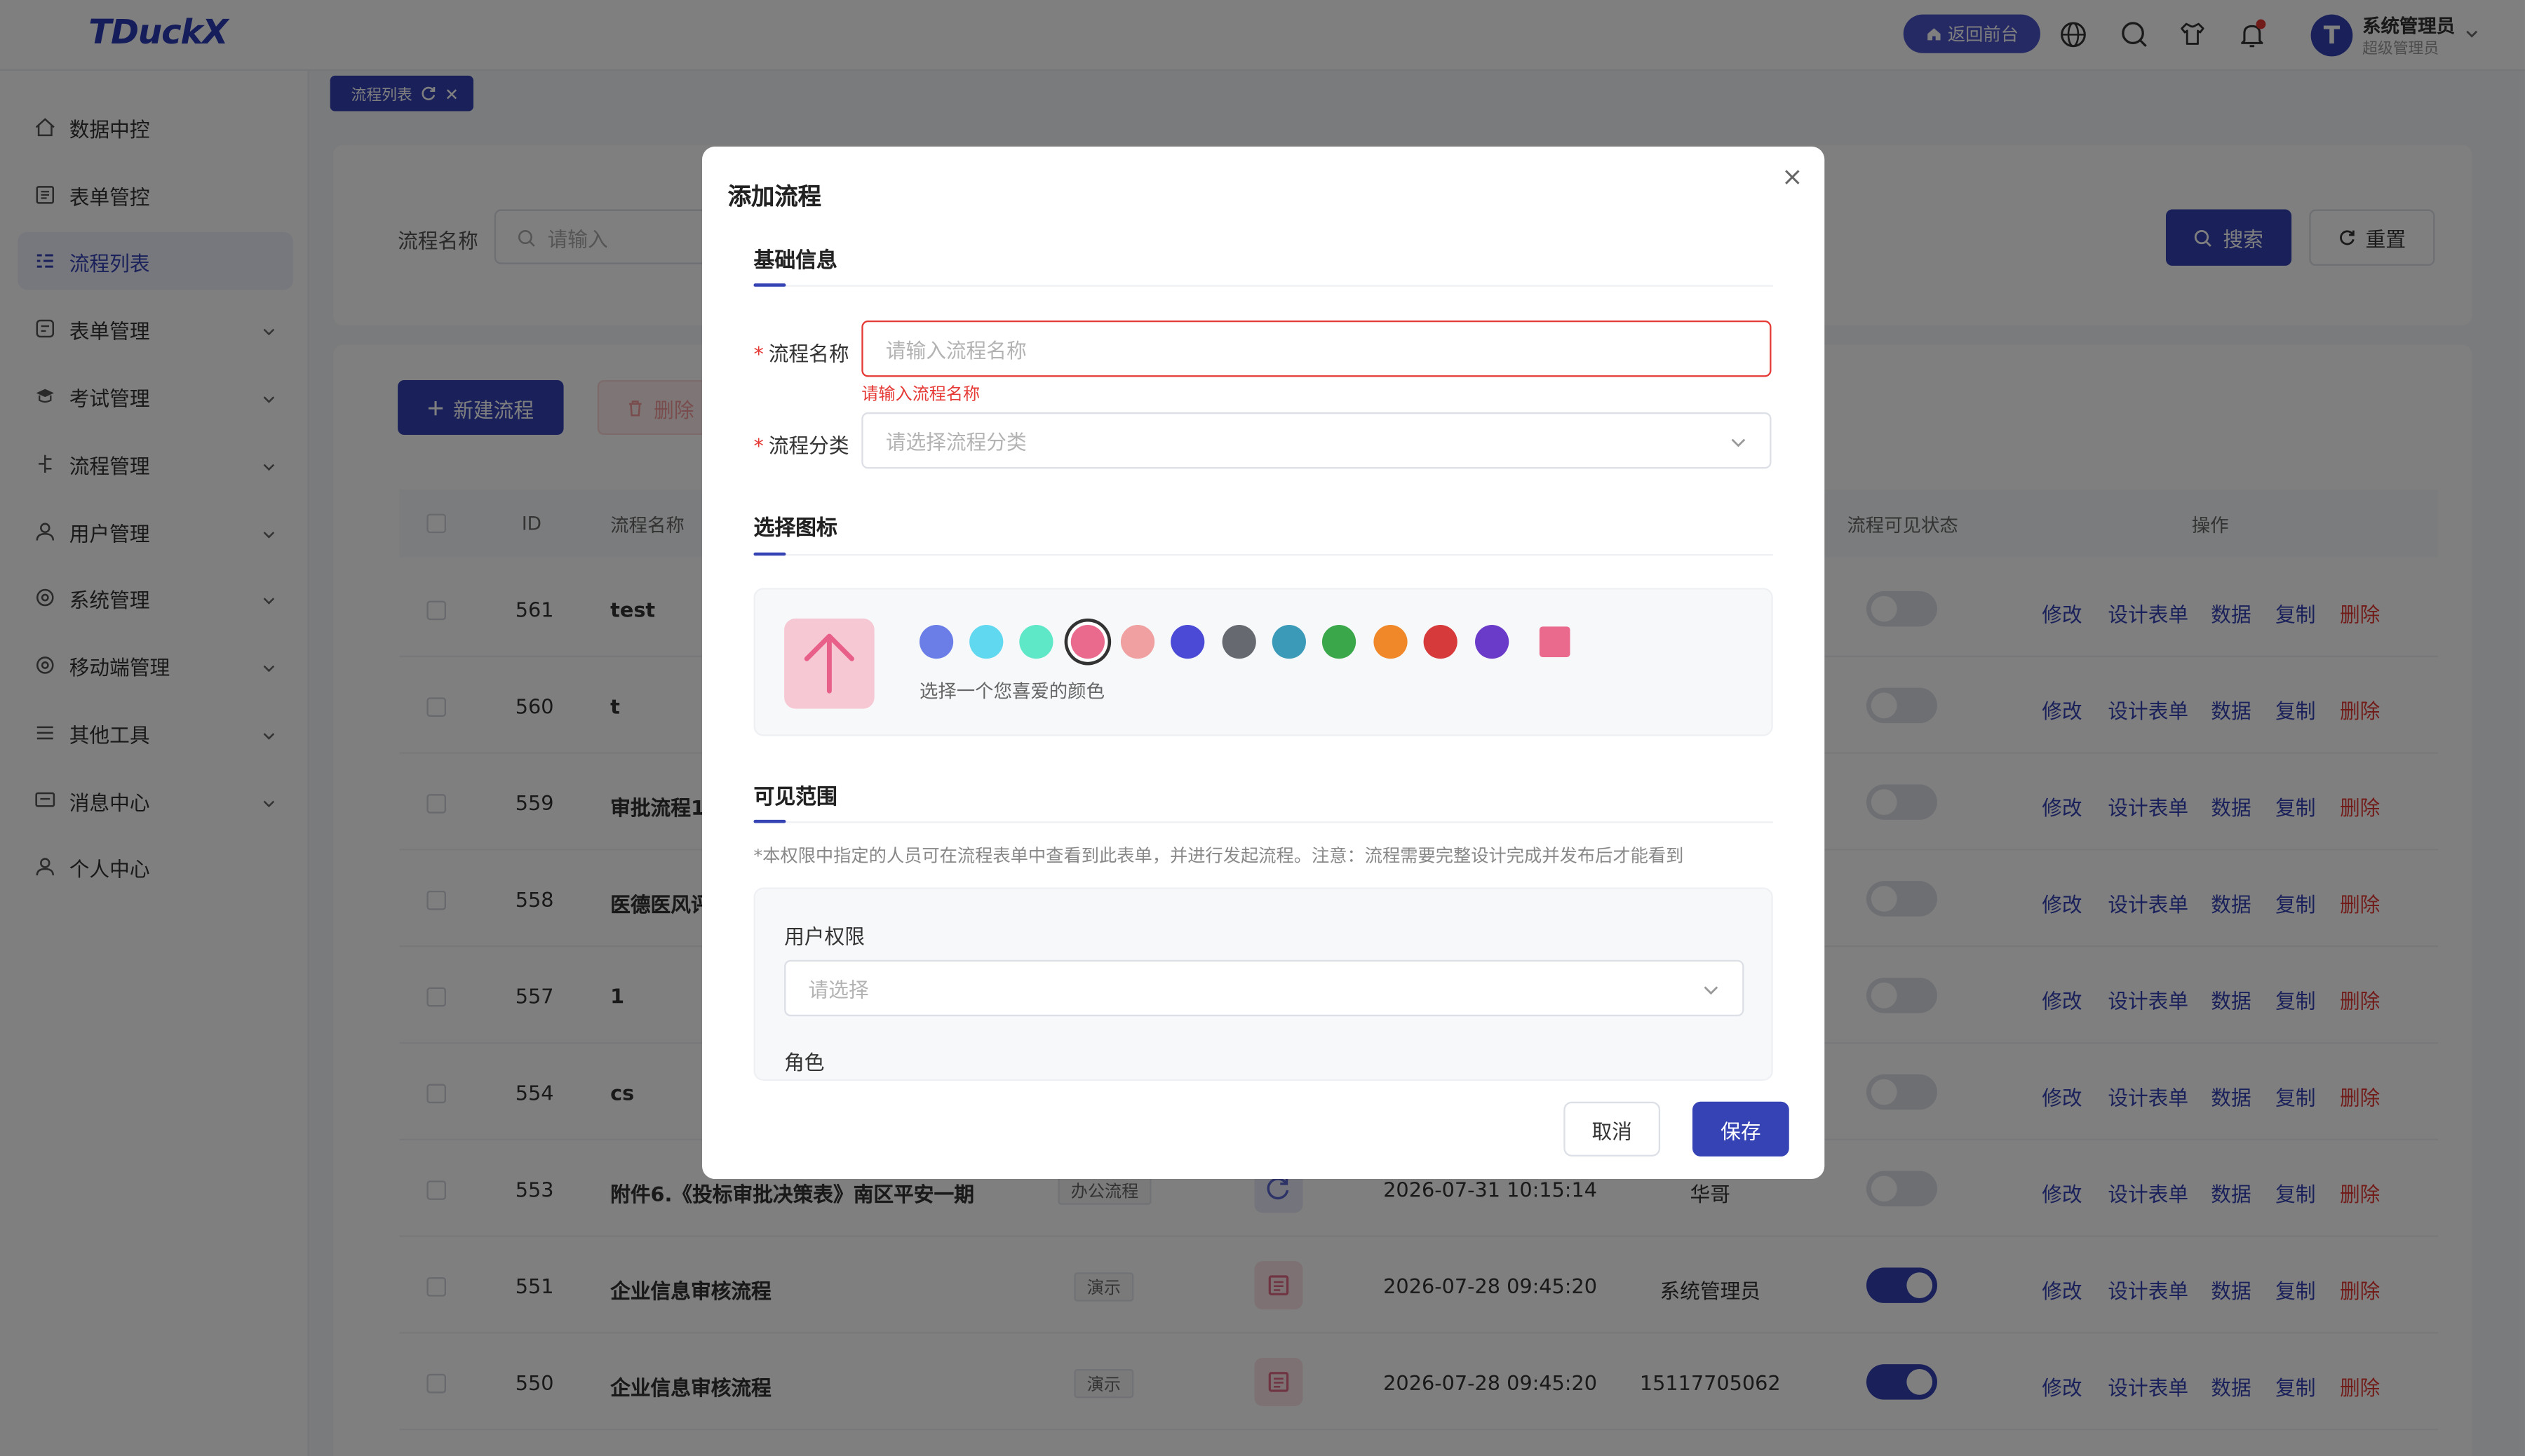 This screenshot has width=2525, height=1456. I want to click on flow-name-label-text: 流程名称, so click(808, 353).